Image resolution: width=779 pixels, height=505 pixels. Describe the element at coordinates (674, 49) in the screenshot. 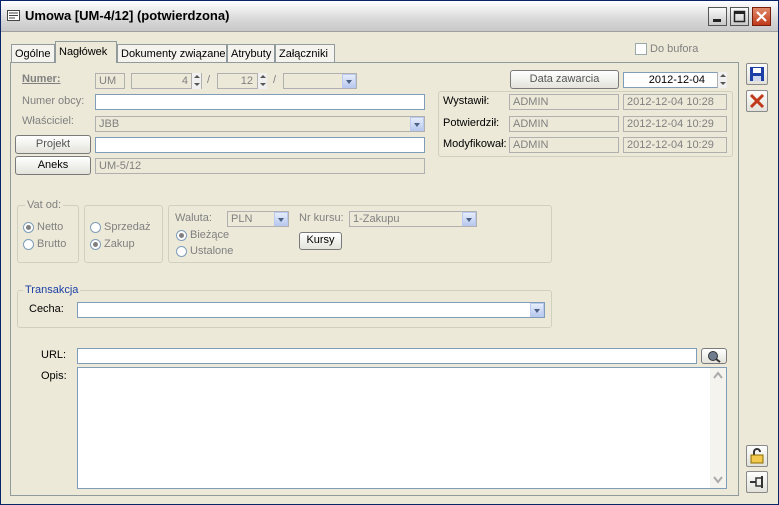

I see `do-bufora-label: Do bufora` at that location.